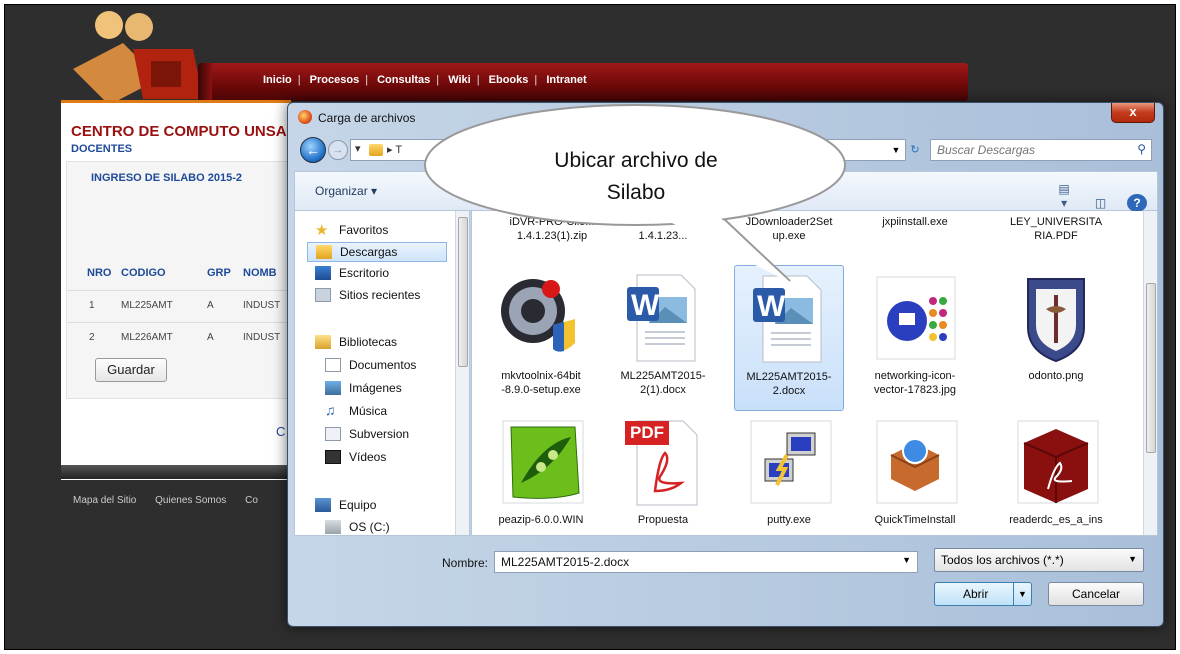 The height and width of the screenshot is (654, 1180). What do you see at coordinates (1064, 196) in the screenshot?
I see `view-options-icon: ▤ ▾` at bounding box center [1064, 196].